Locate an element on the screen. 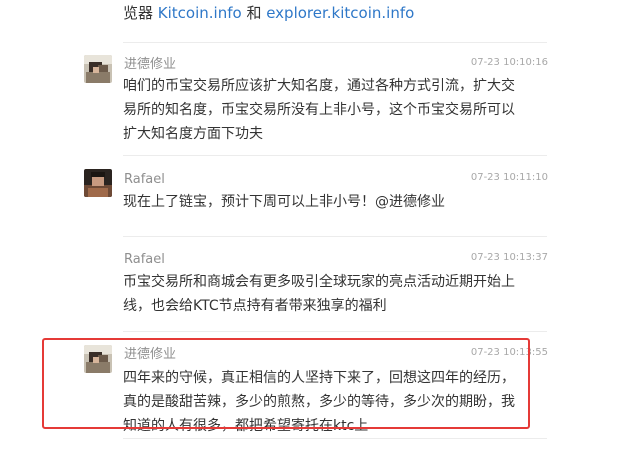 The width and height of the screenshot is (622, 453). tail-middle: 和 is located at coordinates (254, 13).